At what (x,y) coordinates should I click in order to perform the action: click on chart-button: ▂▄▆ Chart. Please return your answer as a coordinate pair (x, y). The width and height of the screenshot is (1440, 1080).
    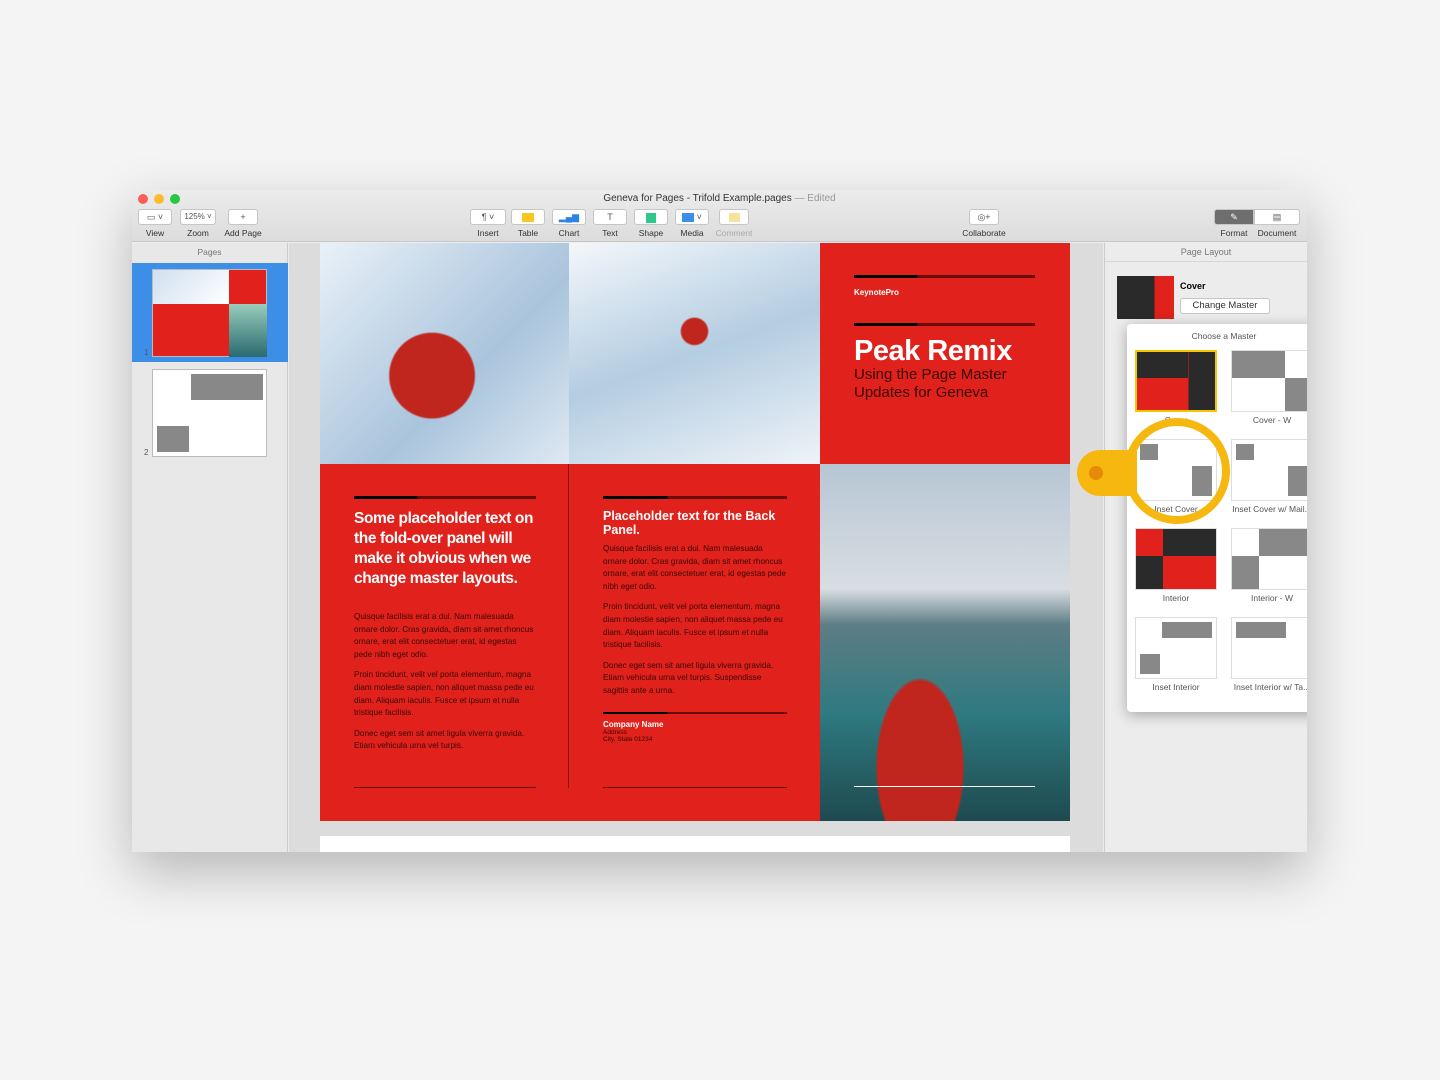
    Looking at the image, I should click on (569, 223).